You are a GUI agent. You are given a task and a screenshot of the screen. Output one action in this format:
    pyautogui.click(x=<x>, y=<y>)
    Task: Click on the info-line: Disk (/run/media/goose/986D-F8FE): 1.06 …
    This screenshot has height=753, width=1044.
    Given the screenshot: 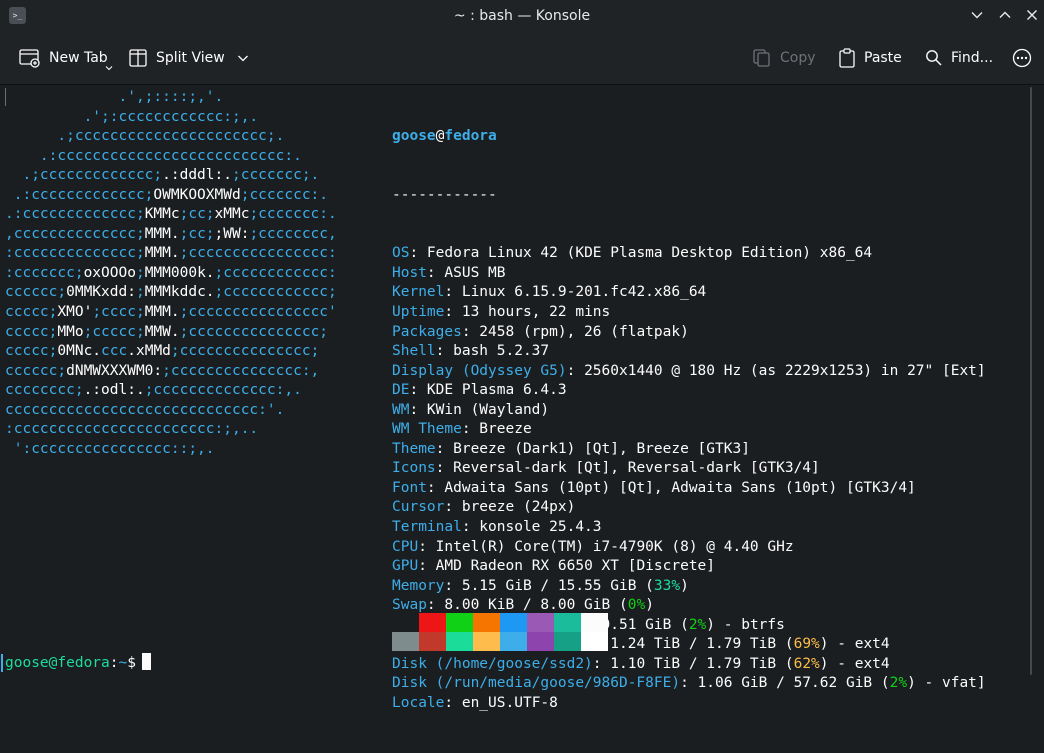 What is the action you would take?
    pyautogui.click(x=689, y=684)
    